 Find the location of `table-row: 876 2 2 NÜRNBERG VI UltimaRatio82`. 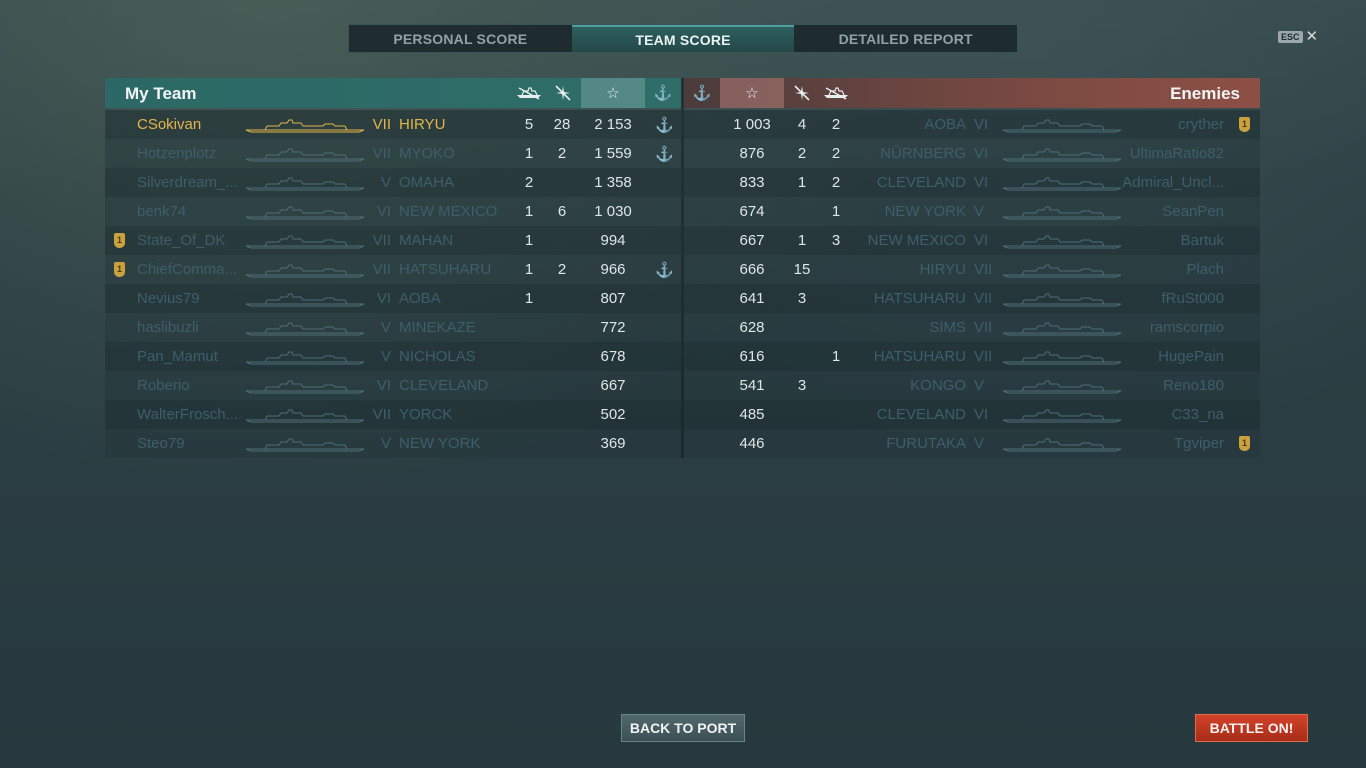

table-row: 876 2 2 NÜRNBERG VI UltimaRatio82 is located at coordinates (972, 153).